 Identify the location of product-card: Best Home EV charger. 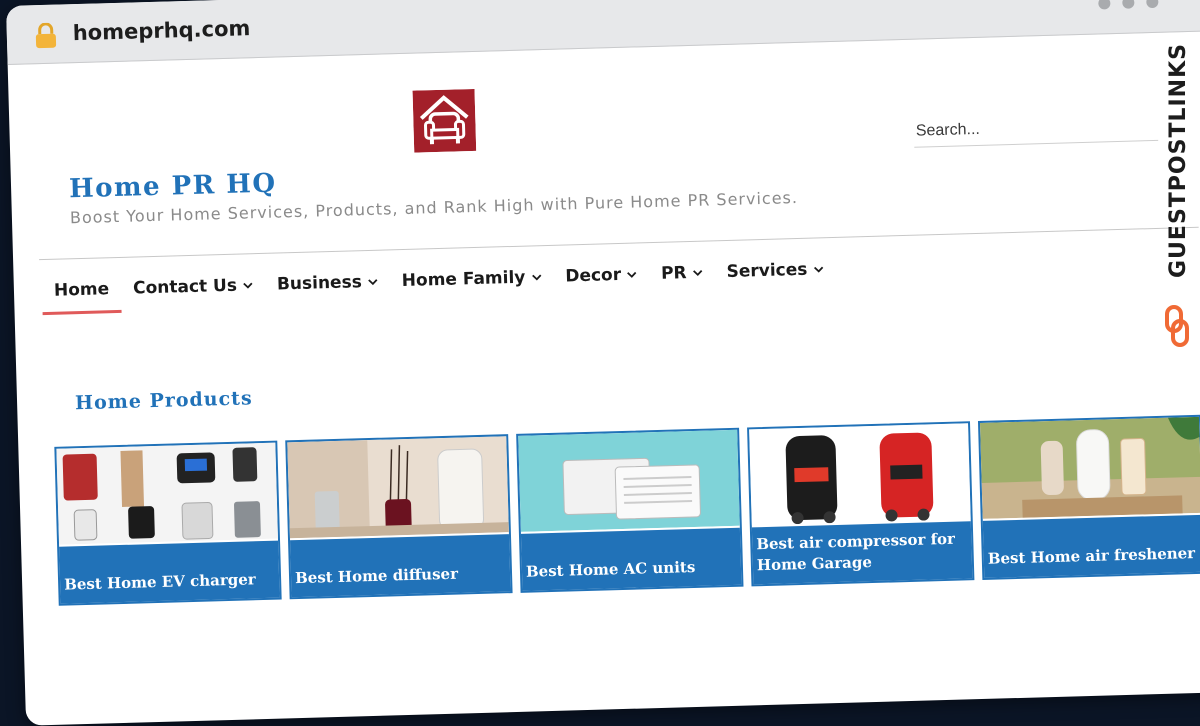
(168, 523).